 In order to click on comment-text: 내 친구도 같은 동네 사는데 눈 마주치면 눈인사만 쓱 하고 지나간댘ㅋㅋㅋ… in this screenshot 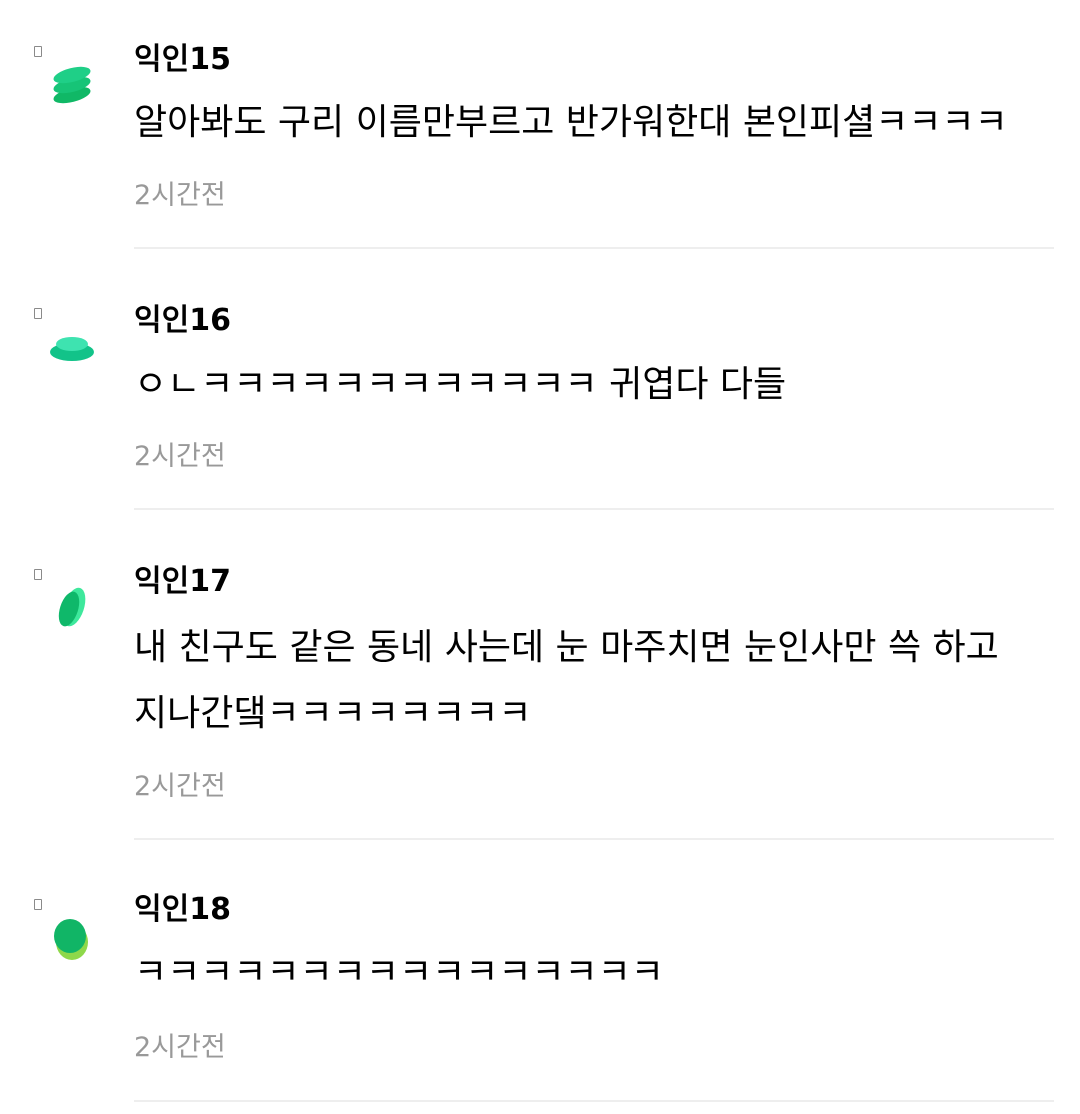, I will do `click(566, 680)`.